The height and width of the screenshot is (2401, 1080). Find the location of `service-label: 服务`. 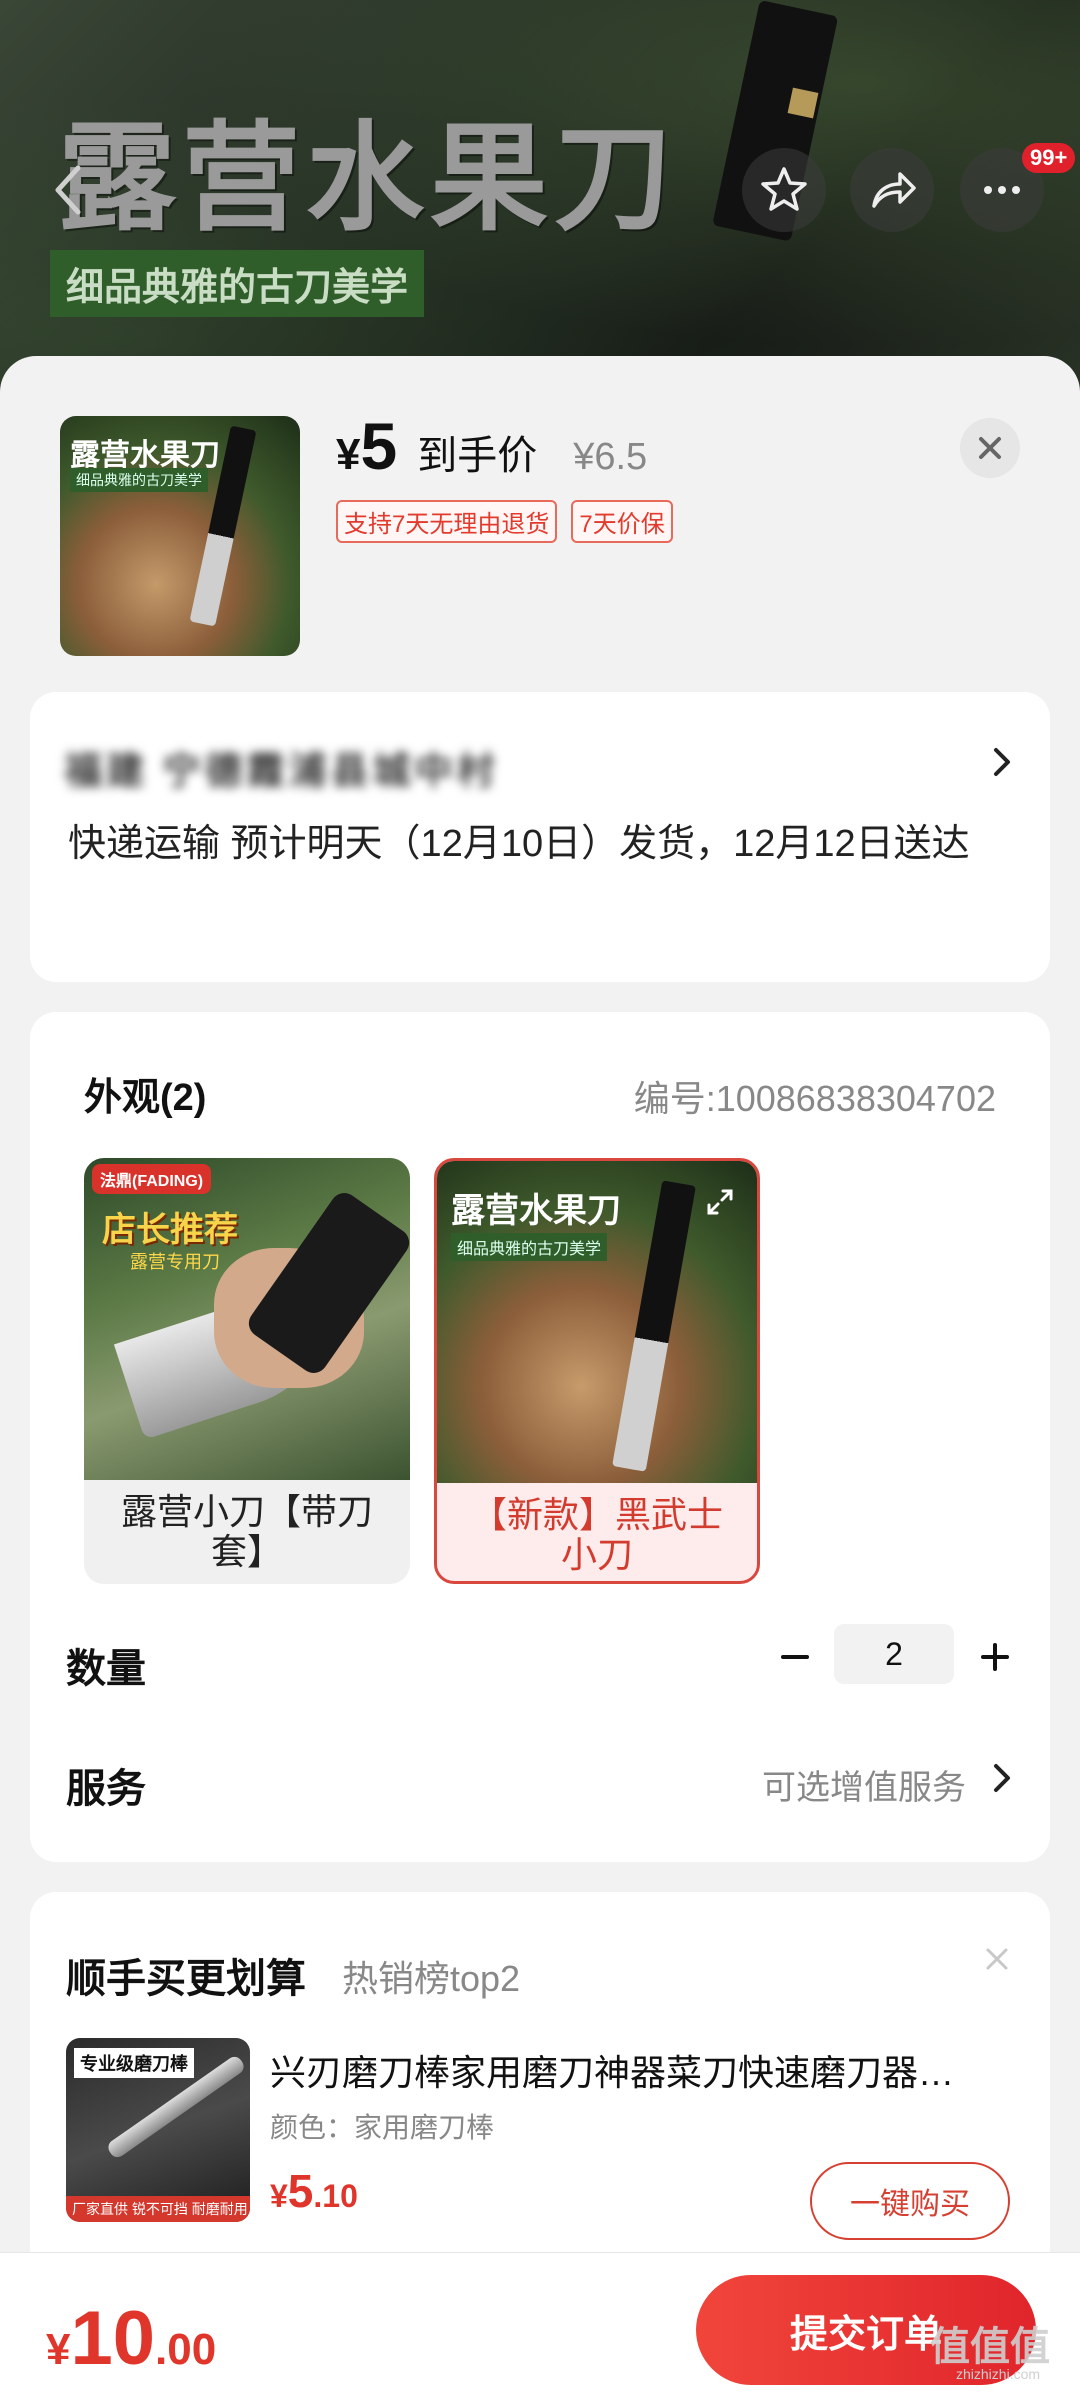

service-label: 服务 is located at coordinates (106, 1789).